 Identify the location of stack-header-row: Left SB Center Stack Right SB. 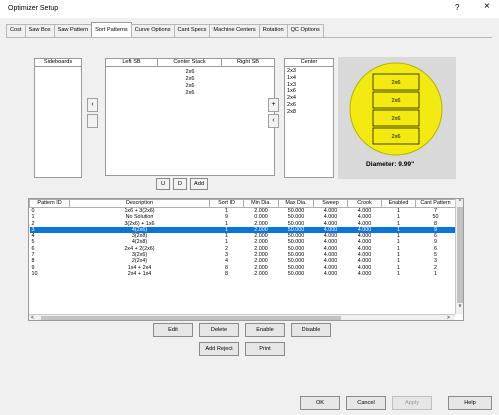
(190, 63).